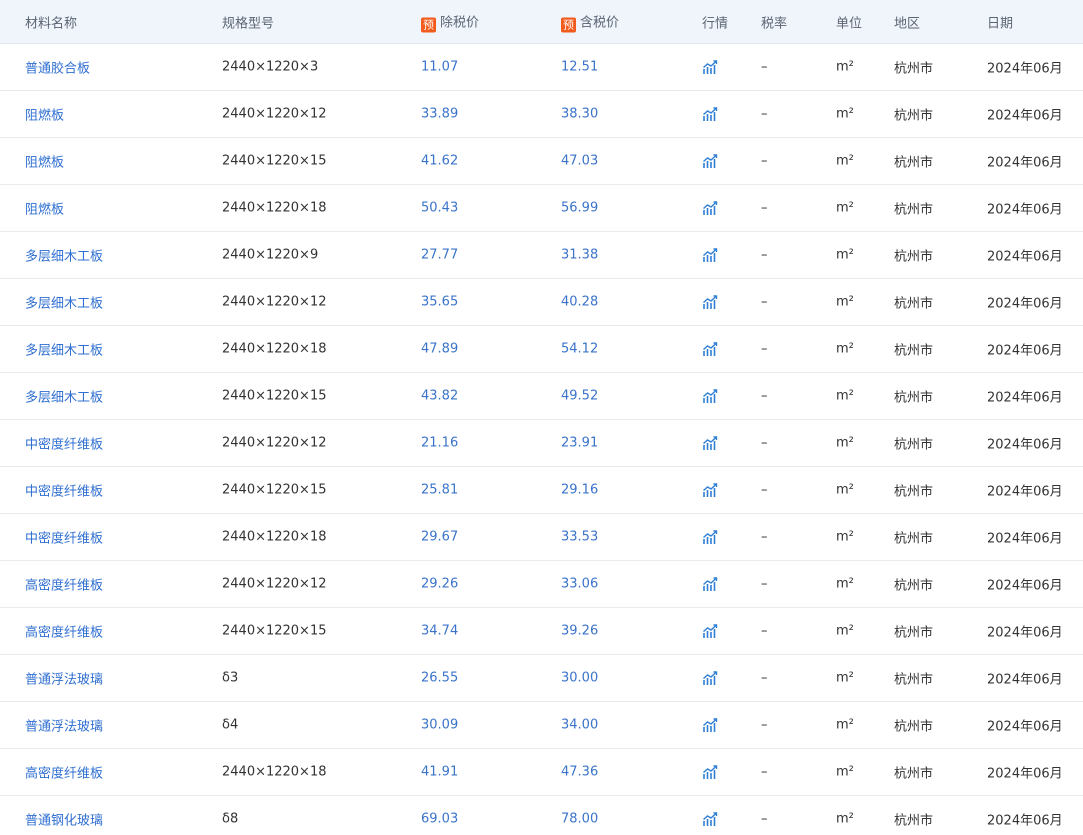  Describe the element at coordinates (64, 819) in the screenshot. I see `material-name-link: 普通钢化玻璃` at that location.